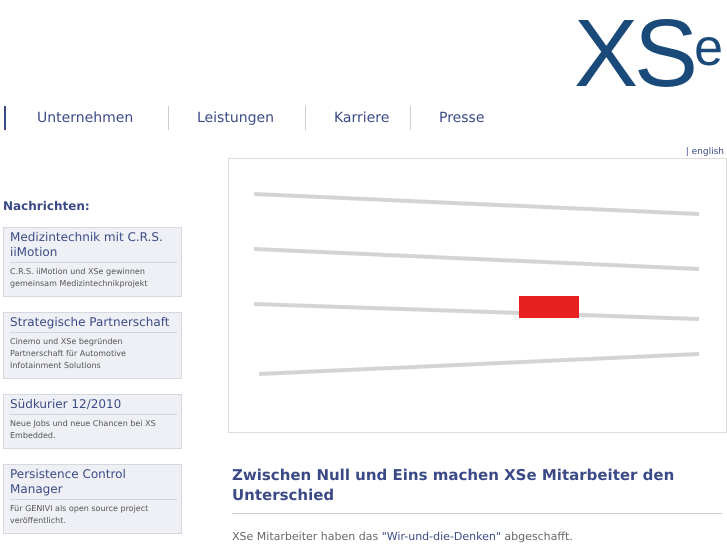 The height and width of the screenshot is (545, 727). What do you see at coordinates (236, 118) in the screenshot?
I see `nav-link: Leistungen` at bounding box center [236, 118].